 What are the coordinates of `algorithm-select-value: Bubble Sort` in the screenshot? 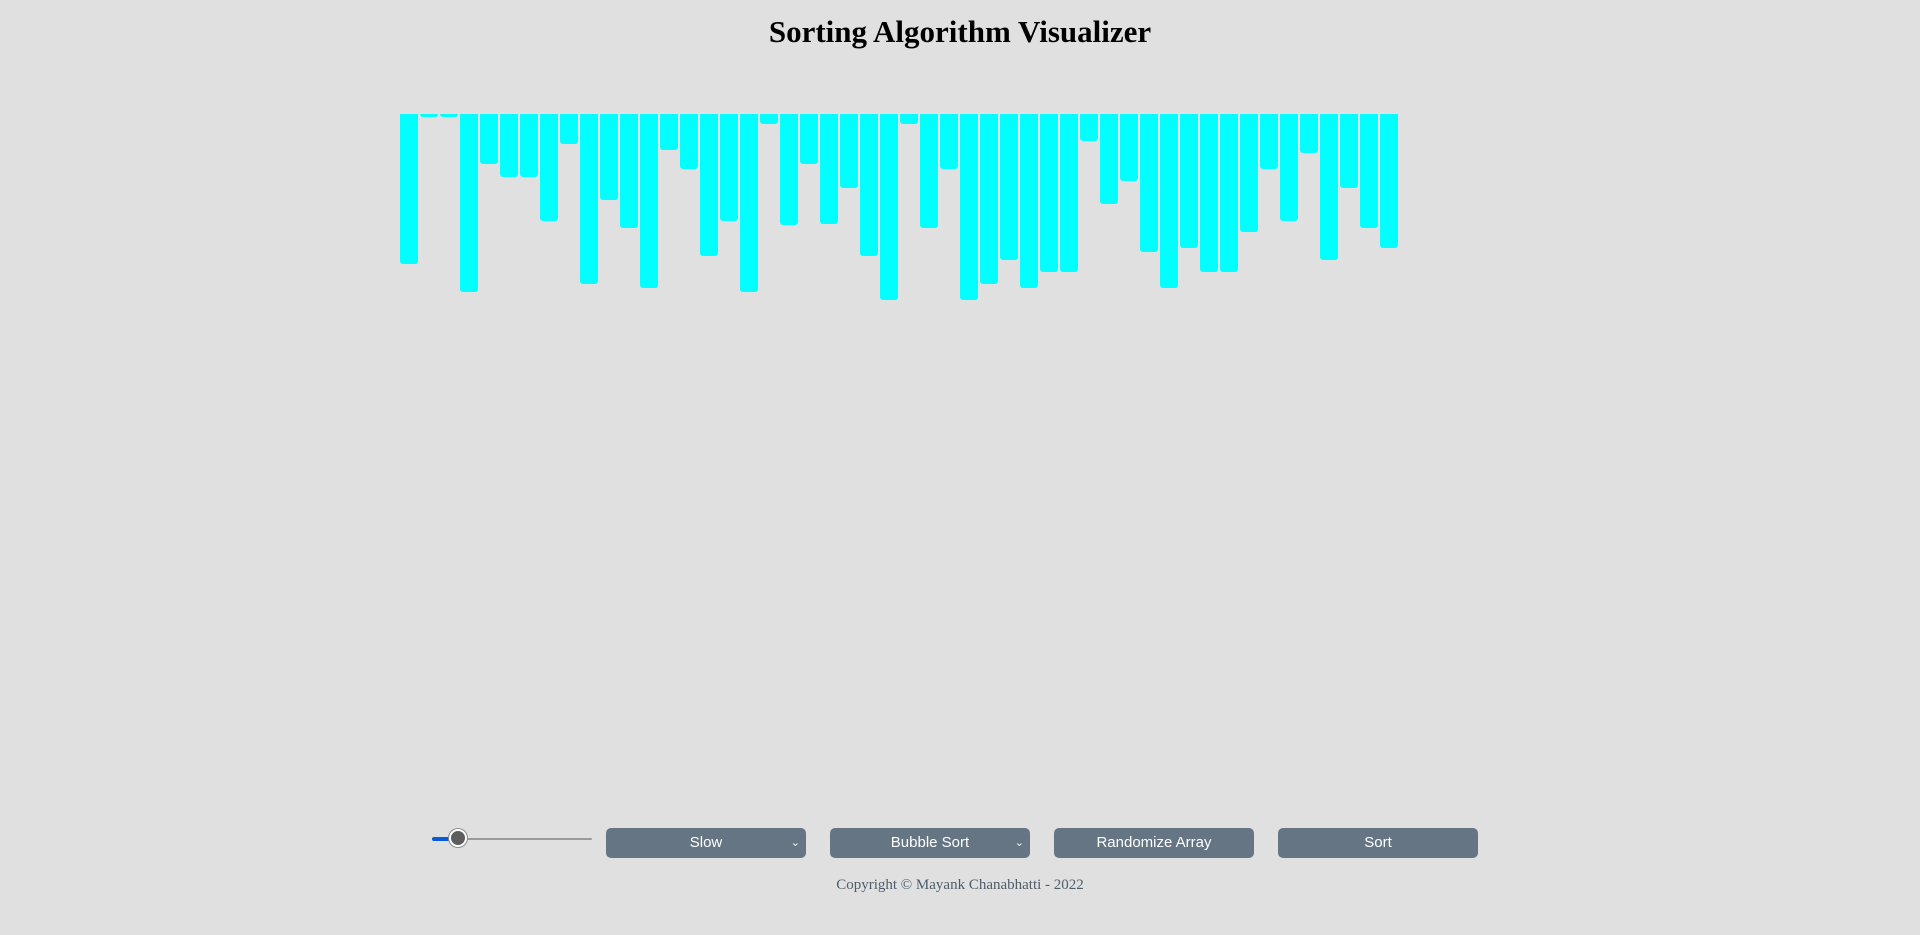 It's located at (930, 842).